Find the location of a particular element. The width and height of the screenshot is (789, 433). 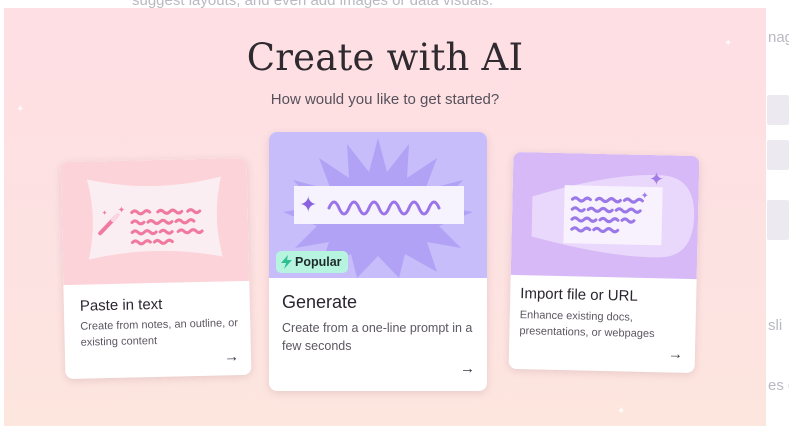

card-title: Generate is located at coordinates (320, 302).